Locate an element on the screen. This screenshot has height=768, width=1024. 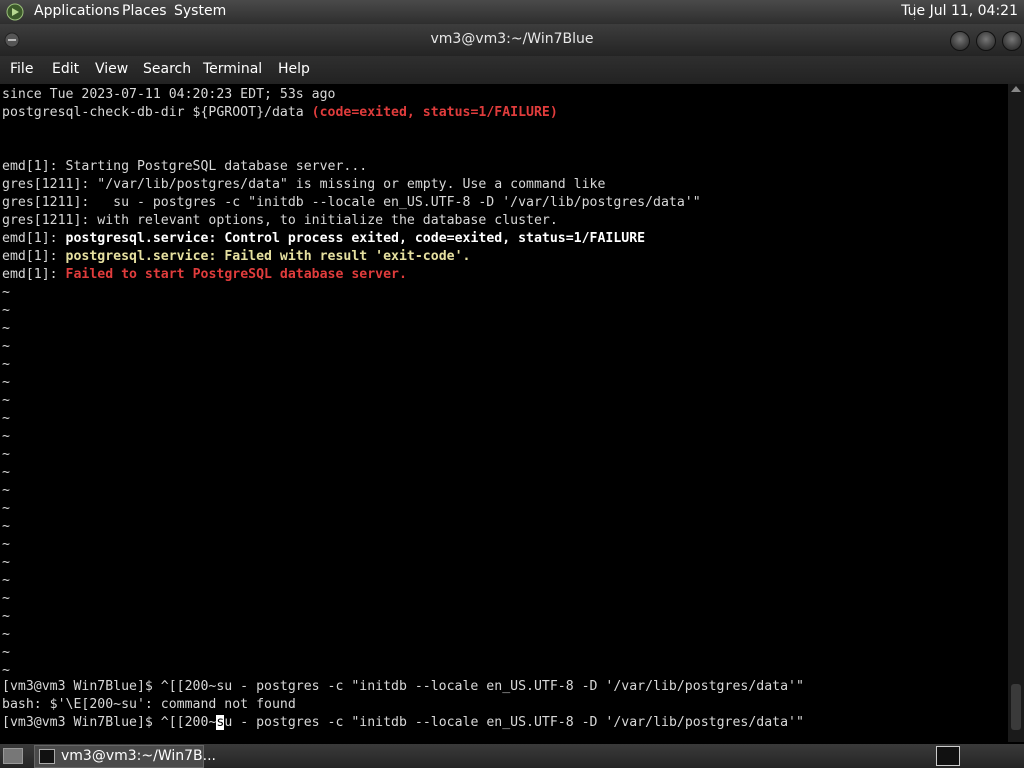
clock: Tue Jul 11, 04:21 is located at coordinates (959, 11).